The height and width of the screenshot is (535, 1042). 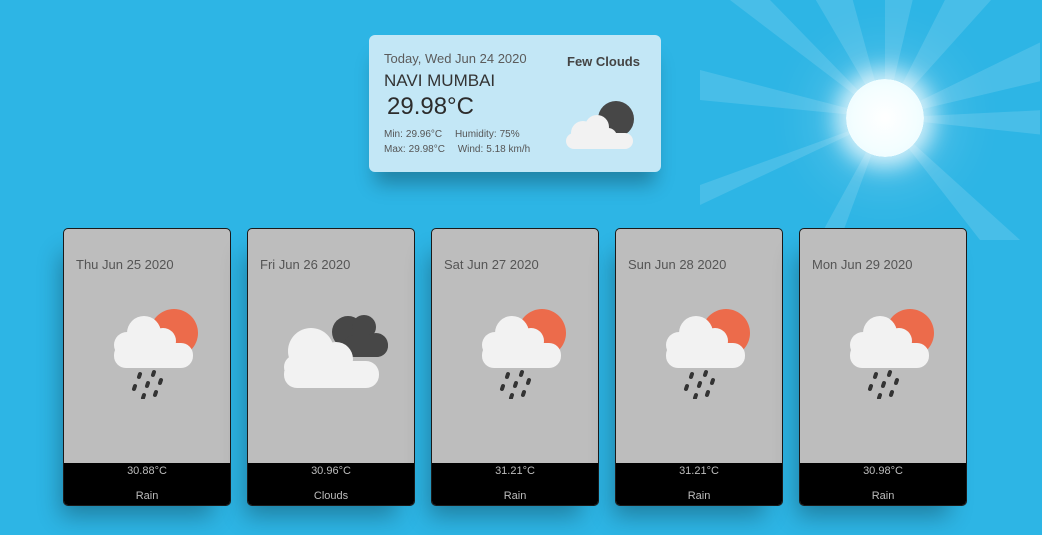 What do you see at coordinates (470, 149) in the screenshot?
I see `wind-label: Wind:` at bounding box center [470, 149].